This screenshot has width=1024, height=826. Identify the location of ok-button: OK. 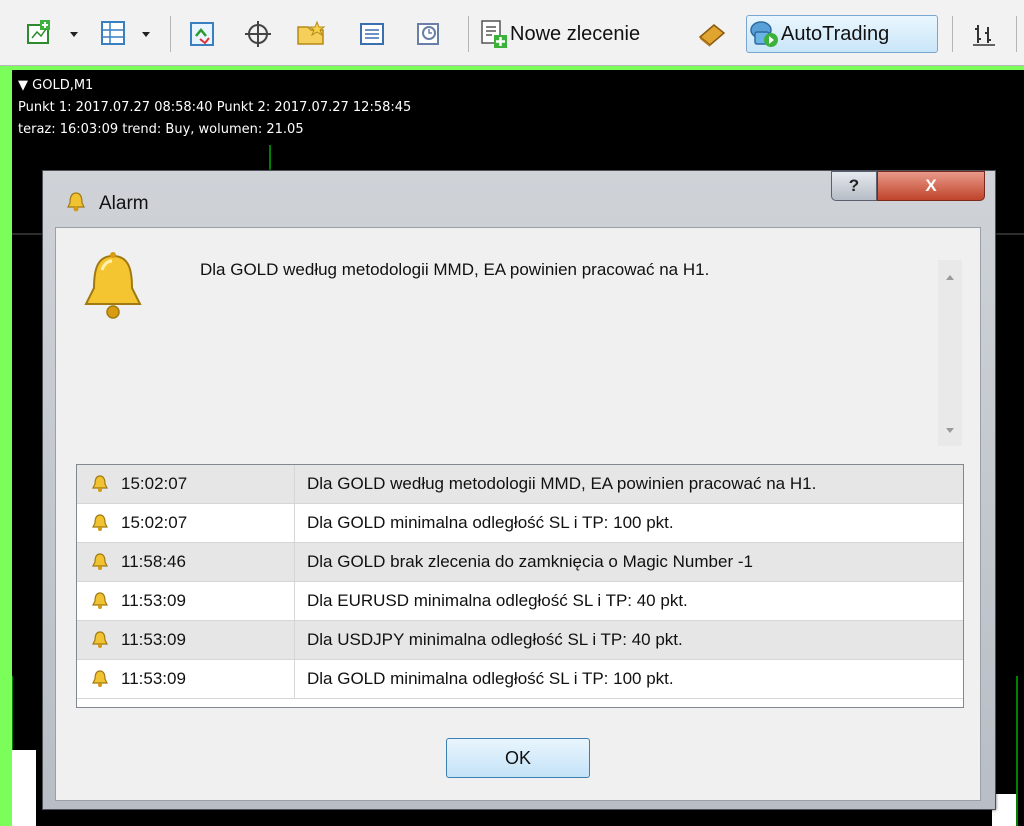
(518, 758).